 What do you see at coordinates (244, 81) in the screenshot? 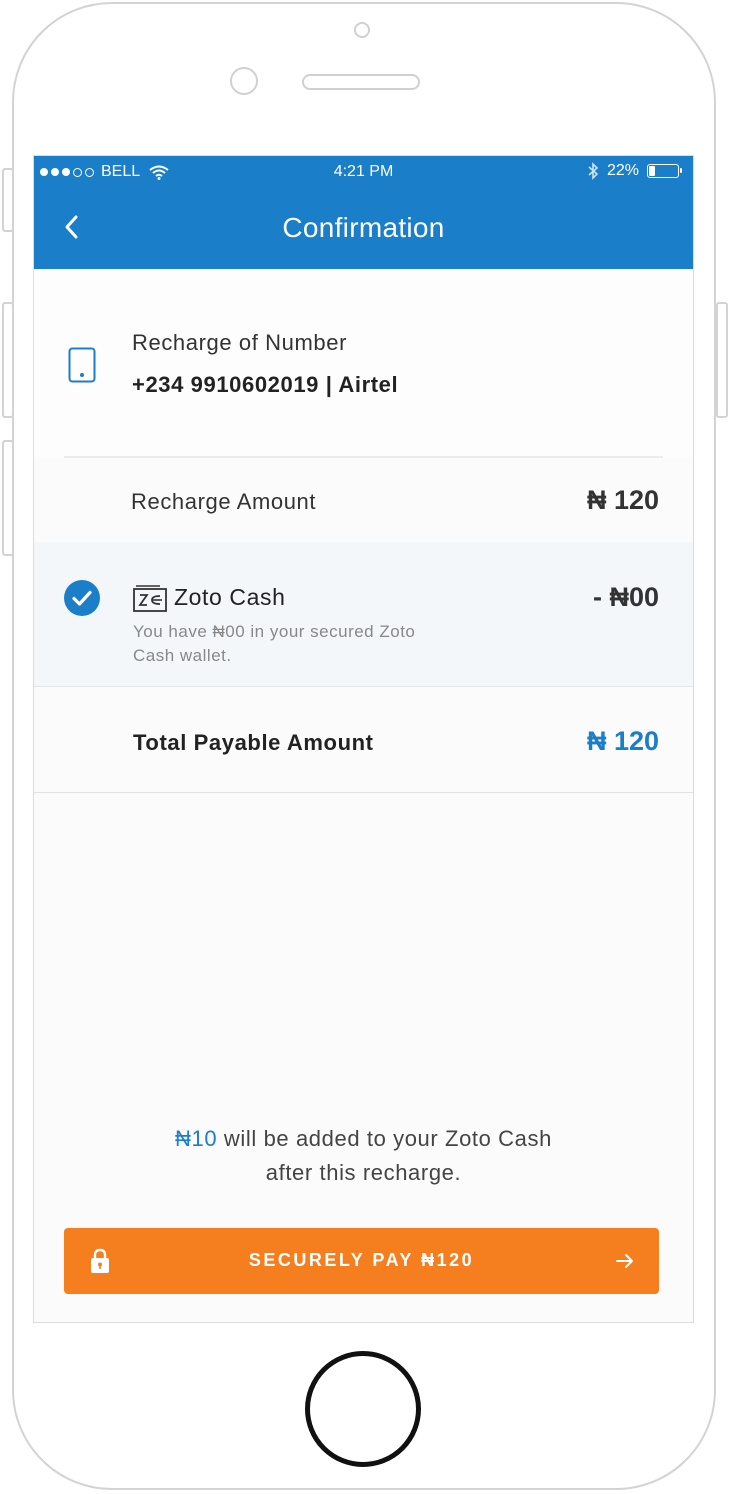
I see `proximity-sensor` at bounding box center [244, 81].